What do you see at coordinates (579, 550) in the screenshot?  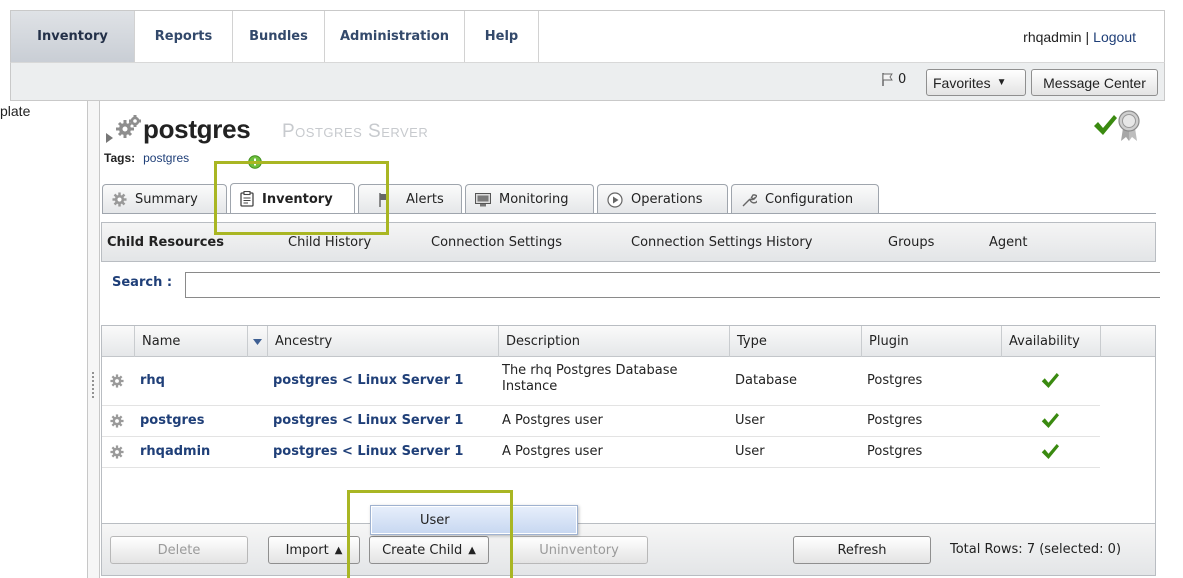 I see `uninventory-button: Uninventory` at bounding box center [579, 550].